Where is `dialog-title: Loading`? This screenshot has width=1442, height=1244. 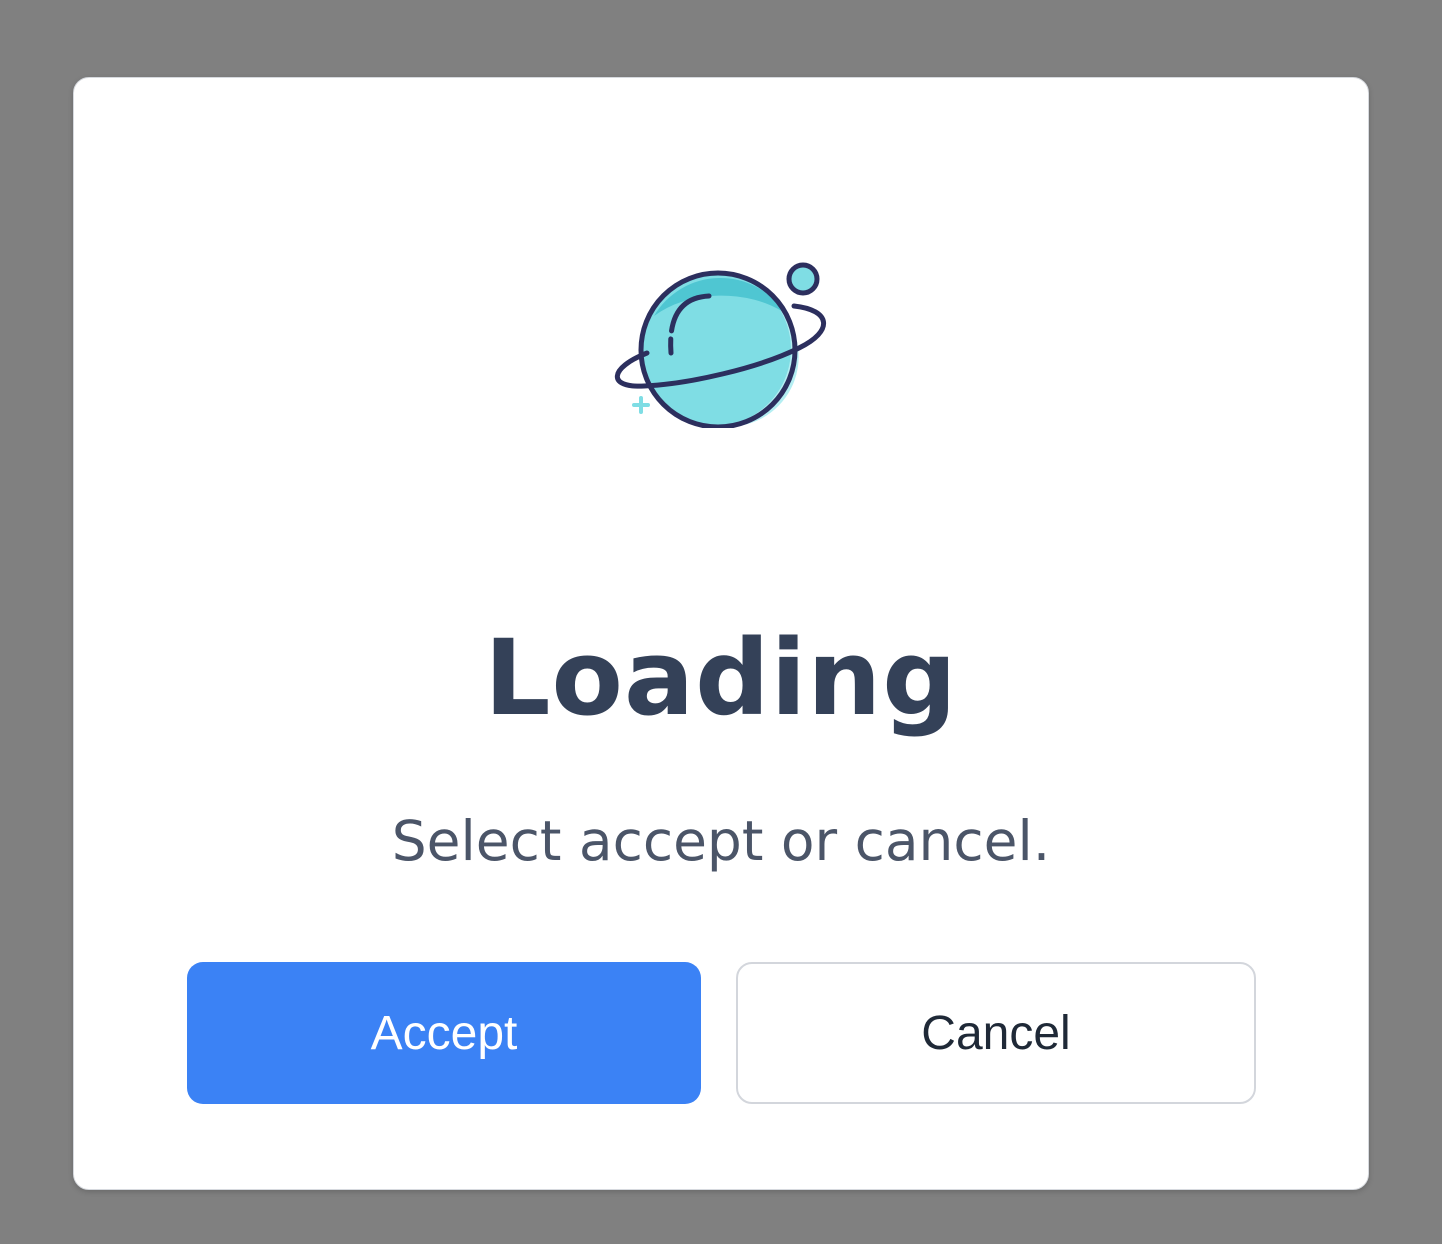
dialog-title: Loading is located at coordinates (721, 678).